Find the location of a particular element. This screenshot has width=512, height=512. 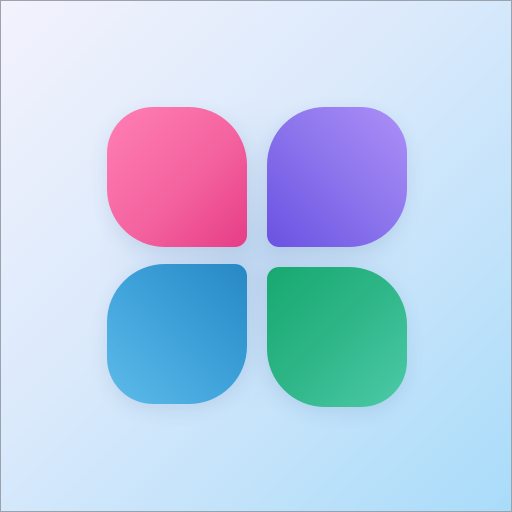

green-petal-icon is located at coordinates (337, 337).